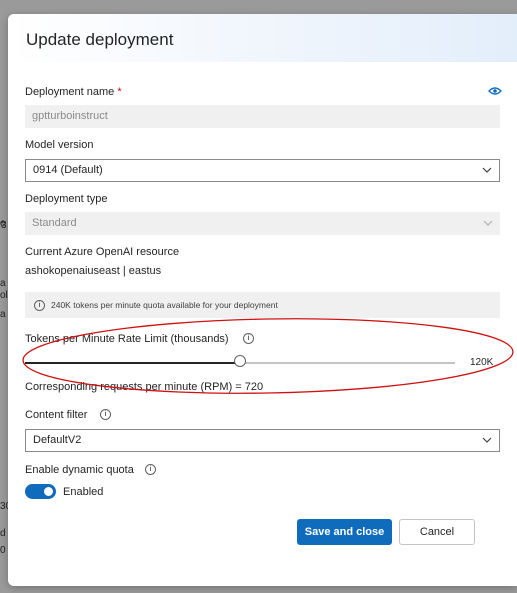  Describe the element at coordinates (59, 145) in the screenshot. I see `model-version-label: Model version` at that location.